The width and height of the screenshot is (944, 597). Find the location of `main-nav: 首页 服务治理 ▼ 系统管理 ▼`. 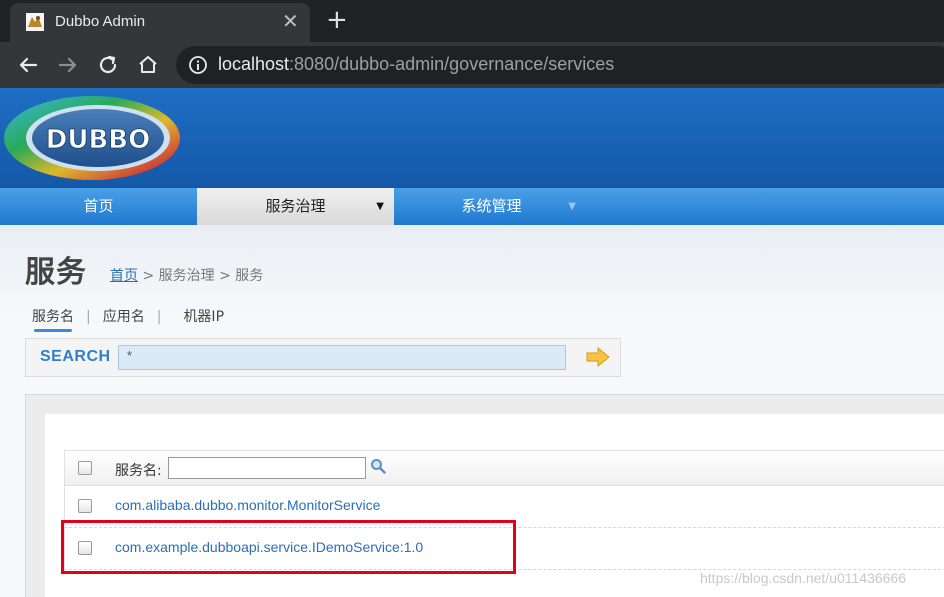

main-nav: 首页 服务治理 ▼ 系统管理 ▼ is located at coordinates (472, 206).